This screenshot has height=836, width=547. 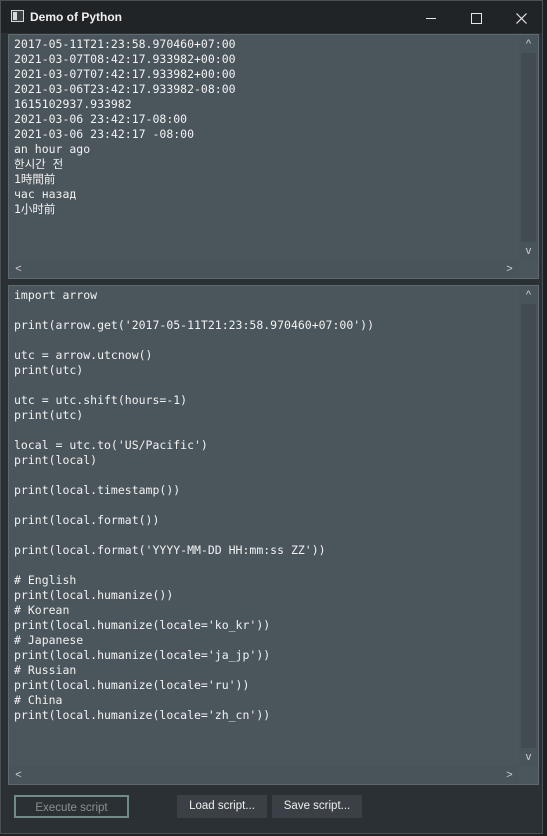 What do you see at coordinates (264, 775) in the screenshot?
I see `code-horizontal-scrollbar: < >` at bounding box center [264, 775].